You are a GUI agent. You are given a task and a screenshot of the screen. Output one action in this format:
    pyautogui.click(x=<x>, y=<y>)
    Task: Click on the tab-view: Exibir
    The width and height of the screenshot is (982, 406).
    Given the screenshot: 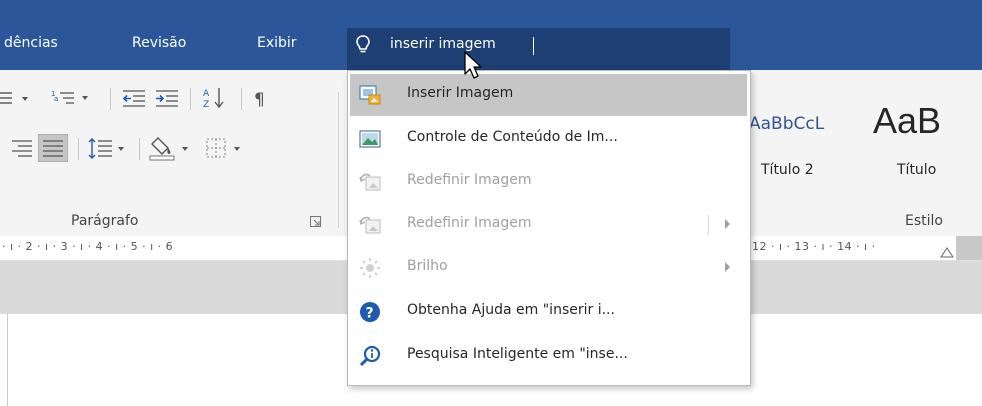 What is the action you would take?
    pyautogui.click(x=277, y=43)
    